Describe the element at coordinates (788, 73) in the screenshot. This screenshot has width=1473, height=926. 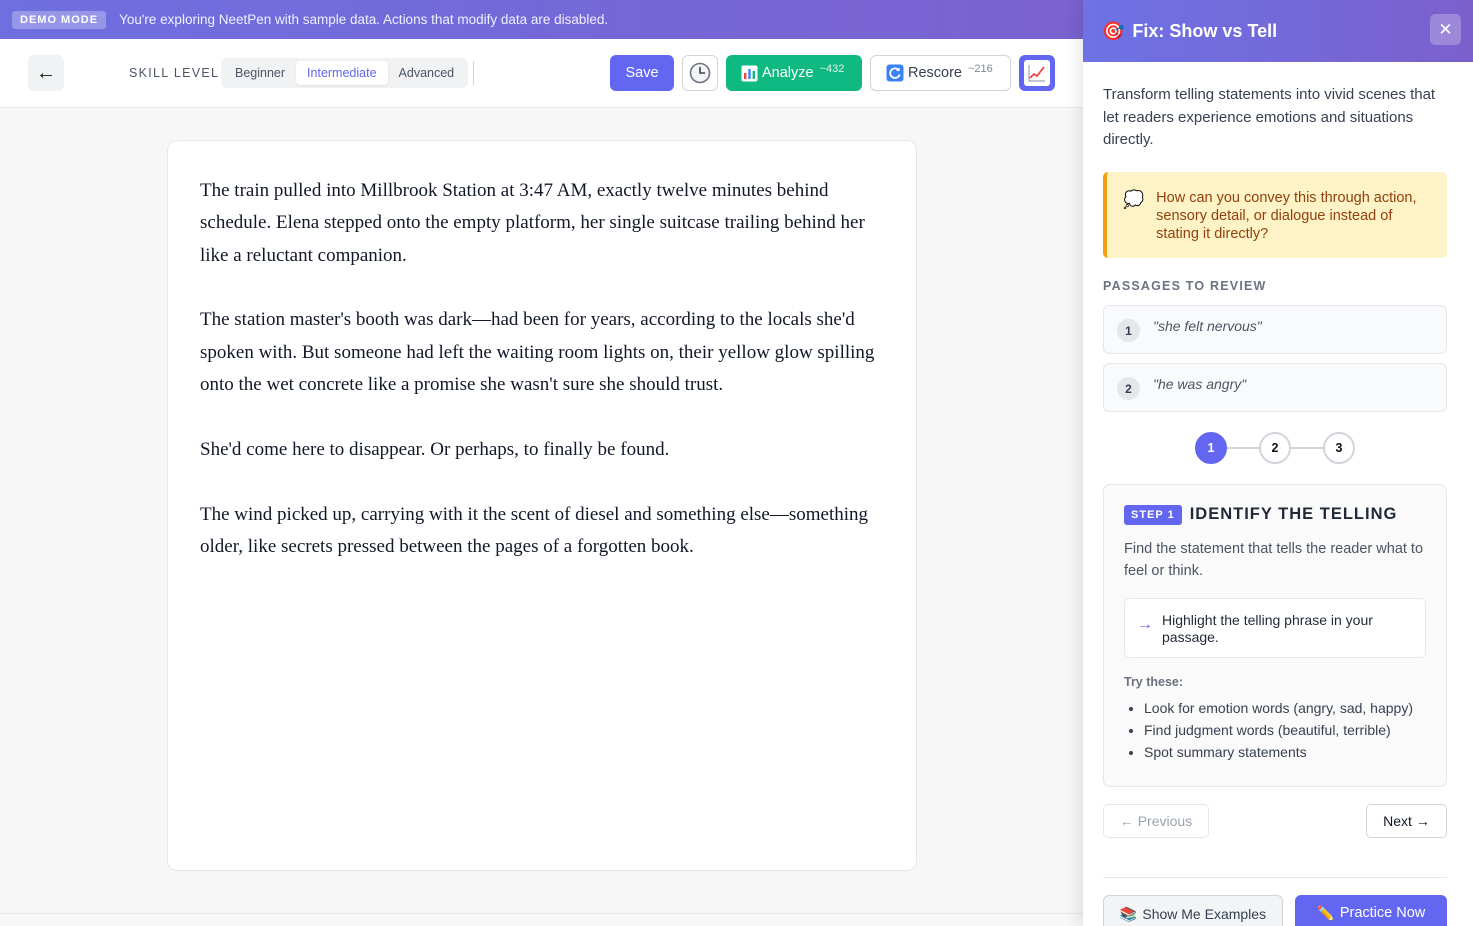
I see `analyze-label: Analyze` at that location.